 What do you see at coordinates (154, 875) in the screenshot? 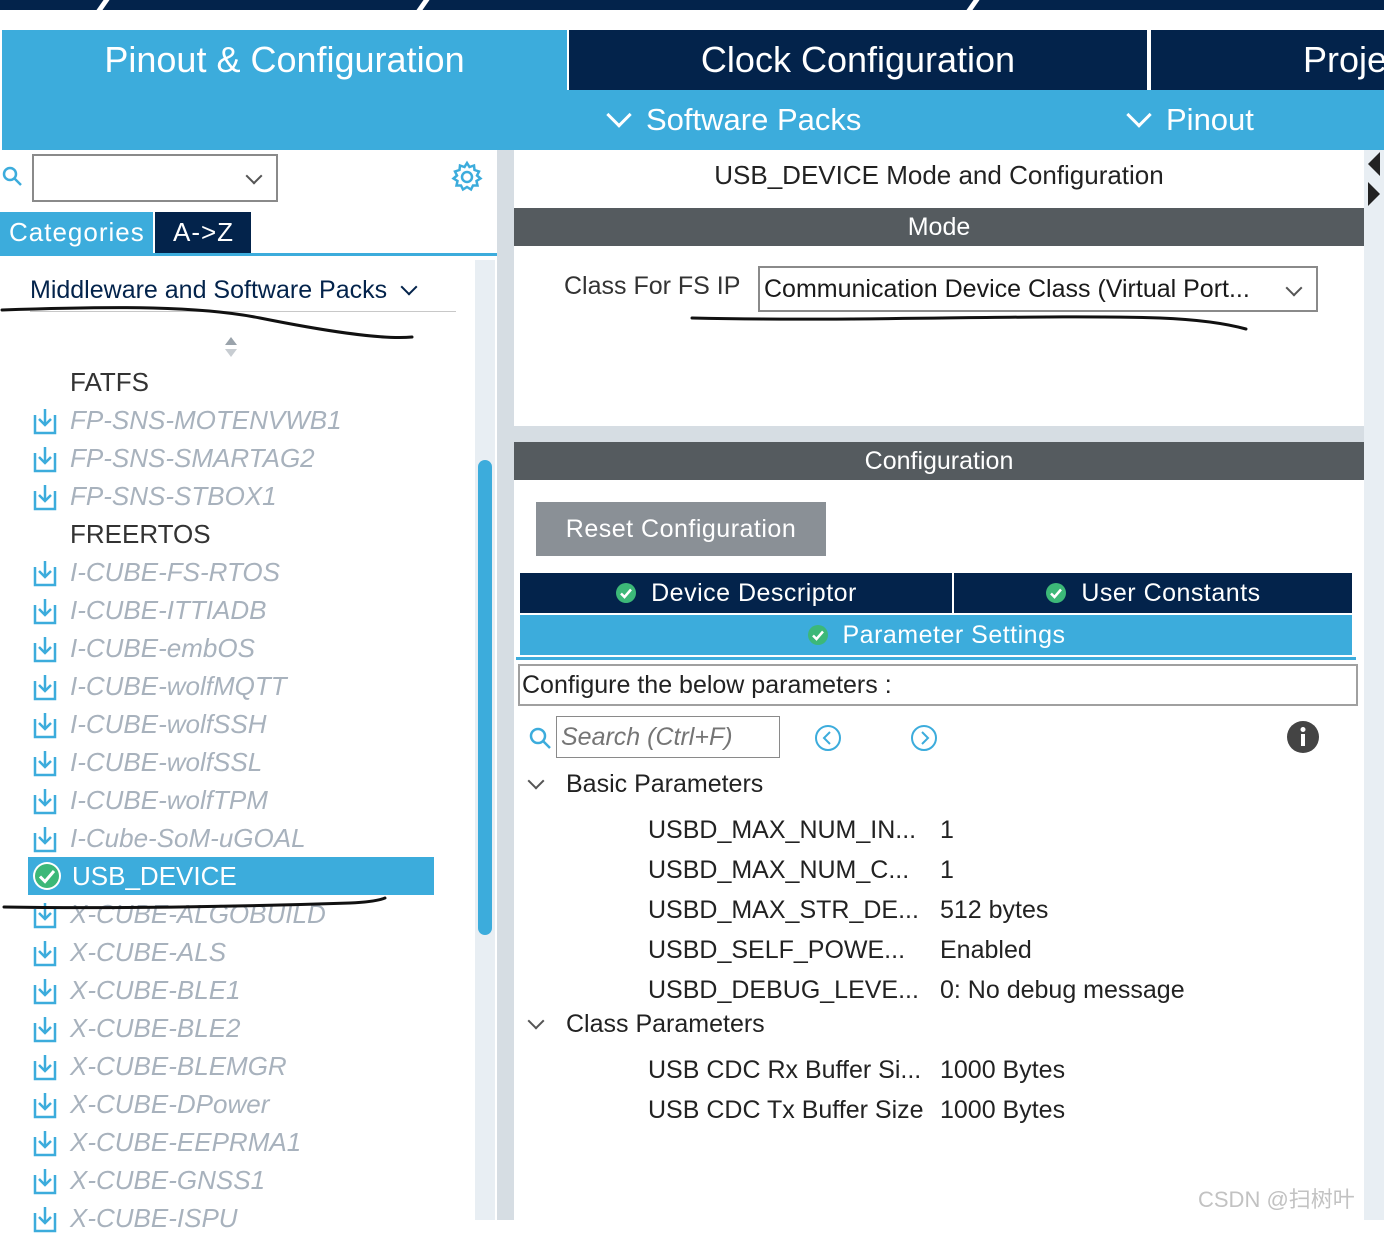
I see `middleware-item-label: USB_DEVICE` at bounding box center [154, 875].